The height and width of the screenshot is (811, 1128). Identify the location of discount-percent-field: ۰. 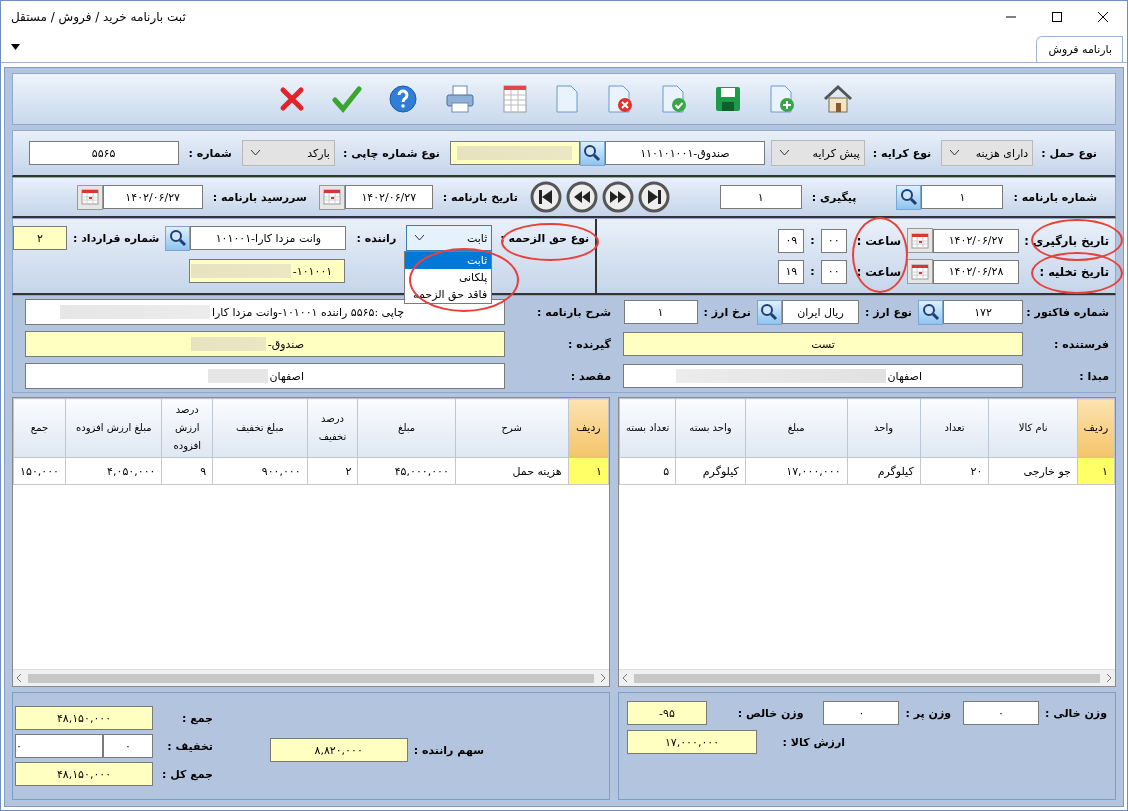
(128, 746).